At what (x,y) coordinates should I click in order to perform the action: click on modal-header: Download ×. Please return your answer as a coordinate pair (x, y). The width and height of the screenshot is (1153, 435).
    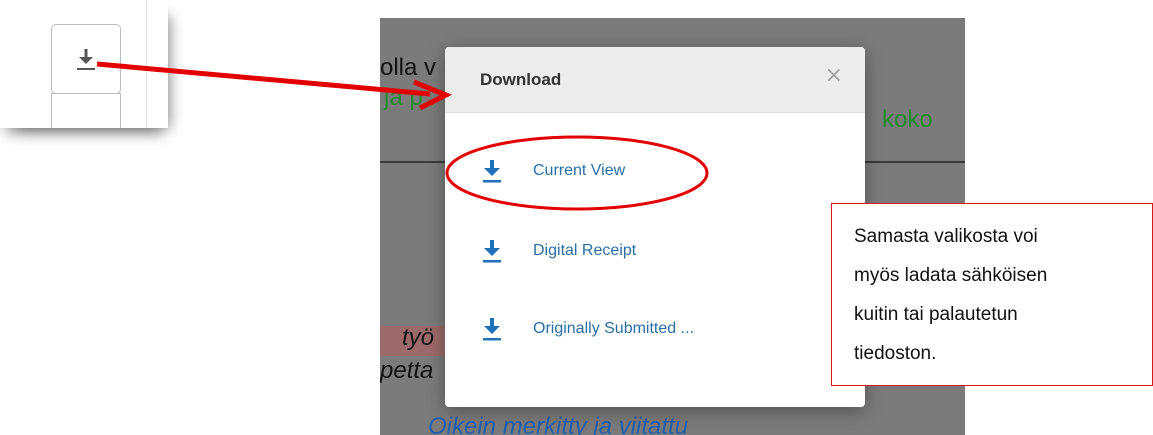
    Looking at the image, I should click on (655, 80).